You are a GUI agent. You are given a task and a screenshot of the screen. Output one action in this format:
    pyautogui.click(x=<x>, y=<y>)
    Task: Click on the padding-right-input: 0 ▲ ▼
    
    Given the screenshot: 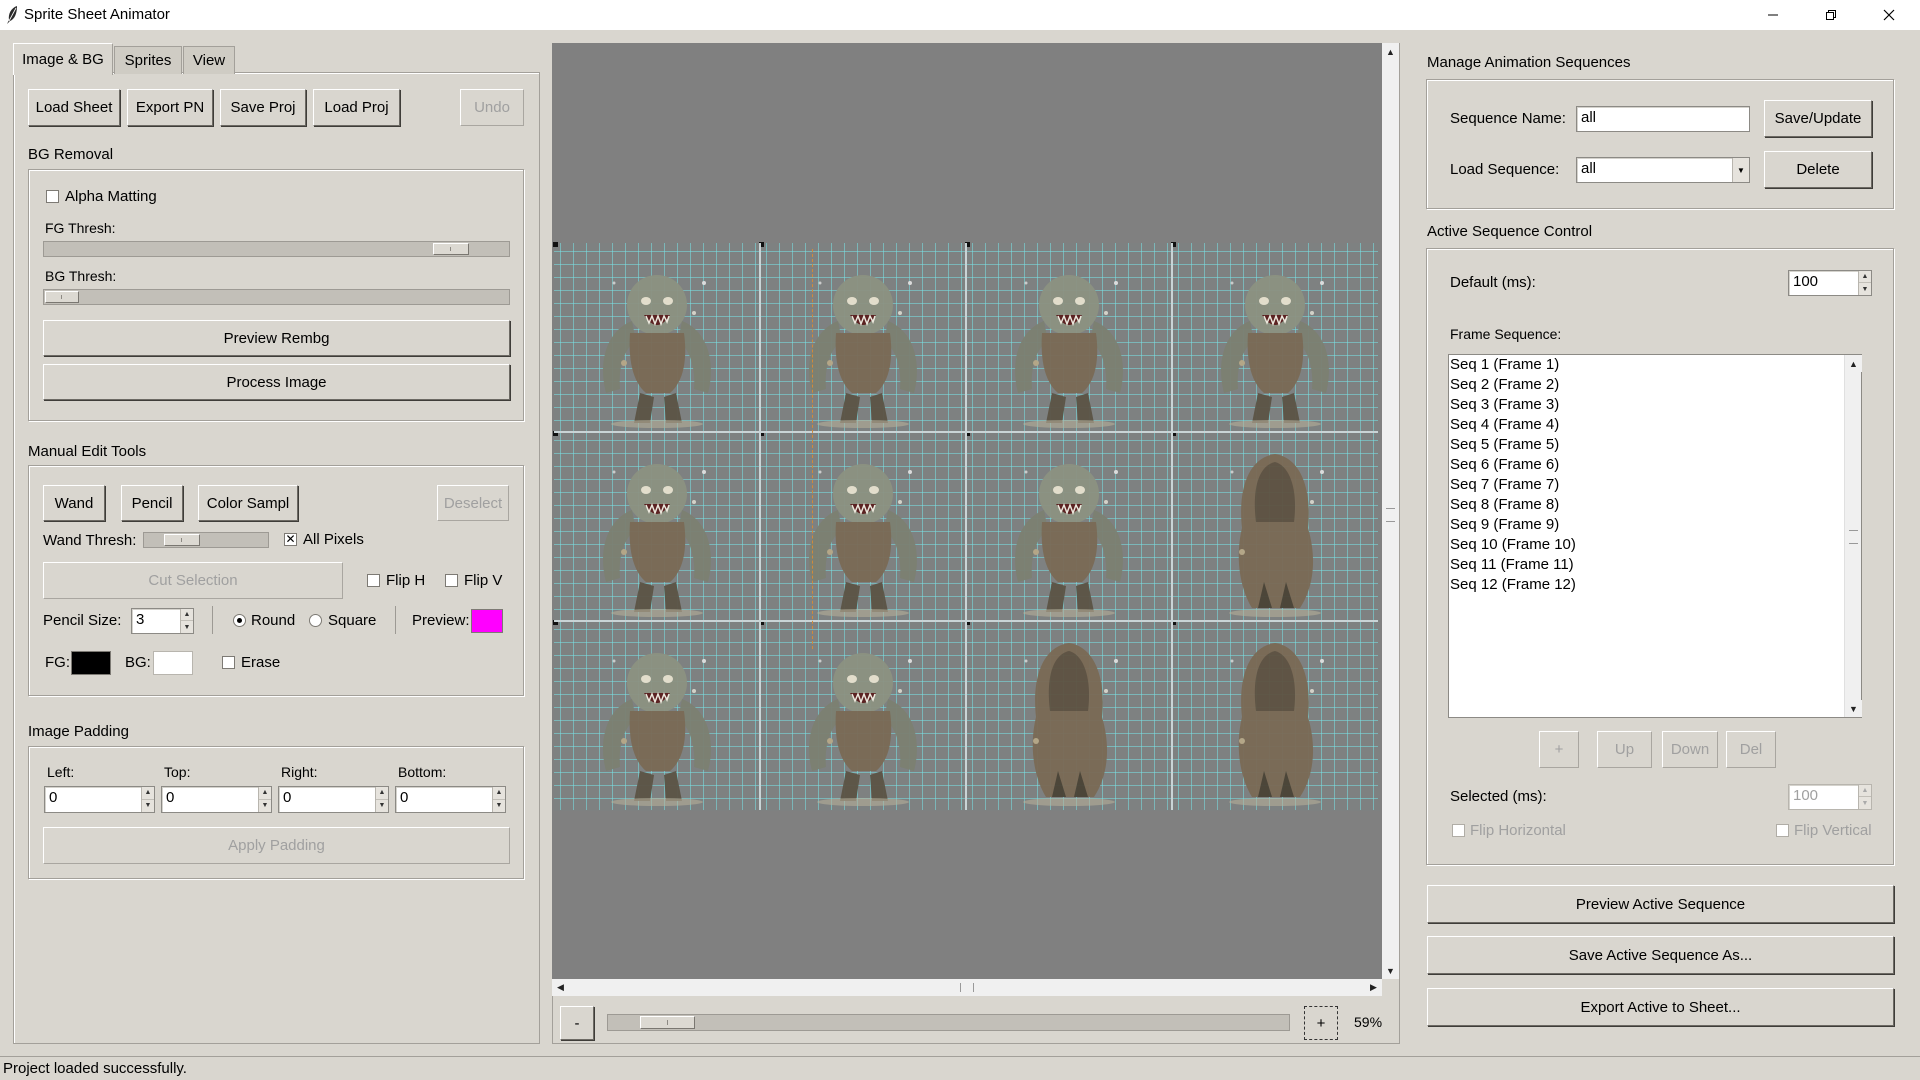 What is the action you would take?
    pyautogui.click(x=333, y=799)
    